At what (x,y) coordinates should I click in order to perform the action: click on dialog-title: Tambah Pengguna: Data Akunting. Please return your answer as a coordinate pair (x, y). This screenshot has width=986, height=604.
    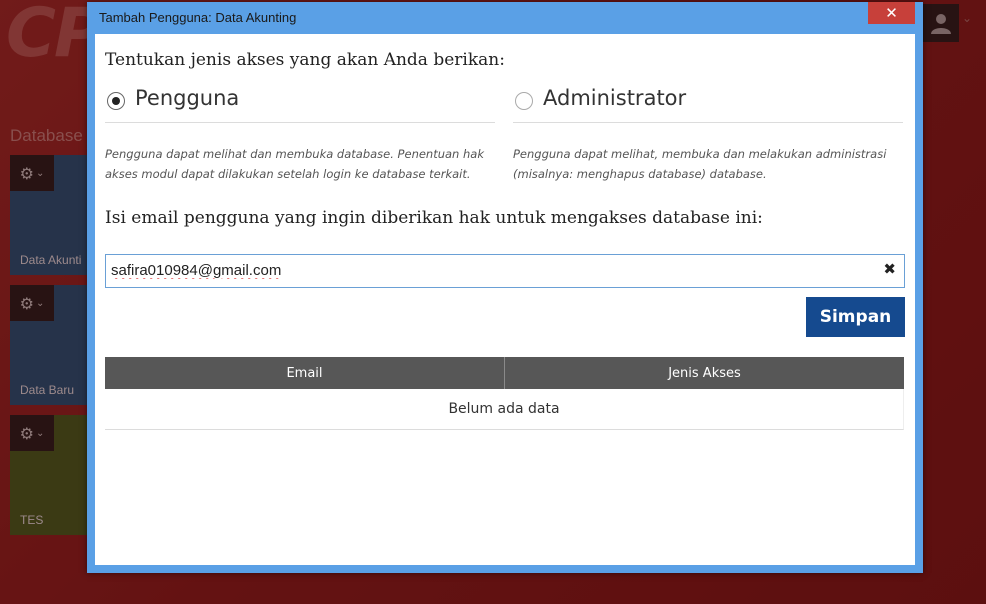
    Looking at the image, I should click on (198, 17).